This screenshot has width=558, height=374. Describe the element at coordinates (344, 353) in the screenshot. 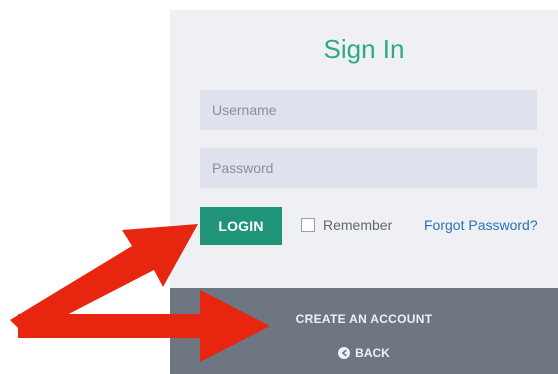

I see `back-circle-icon` at that location.